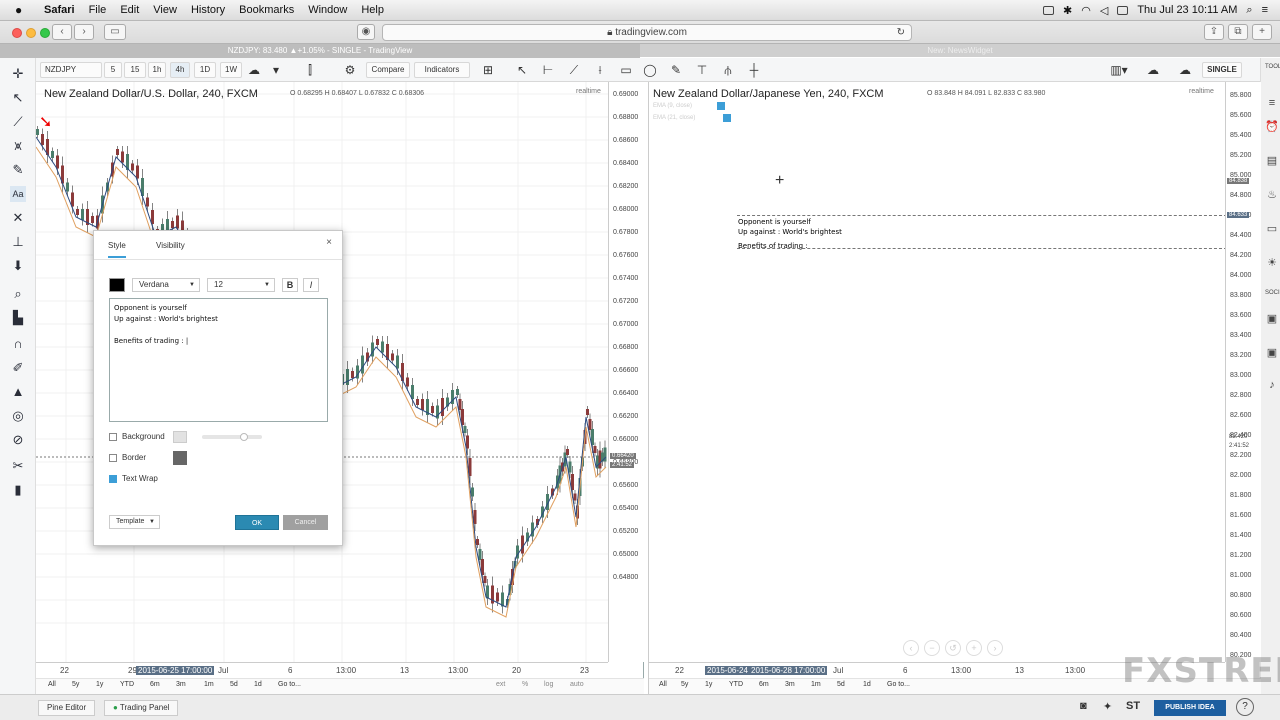 The height and width of the screenshot is (720, 1280). What do you see at coordinates (911, 648) in the screenshot?
I see `scroll-left-icon: ‹` at bounding box center [911, 648].